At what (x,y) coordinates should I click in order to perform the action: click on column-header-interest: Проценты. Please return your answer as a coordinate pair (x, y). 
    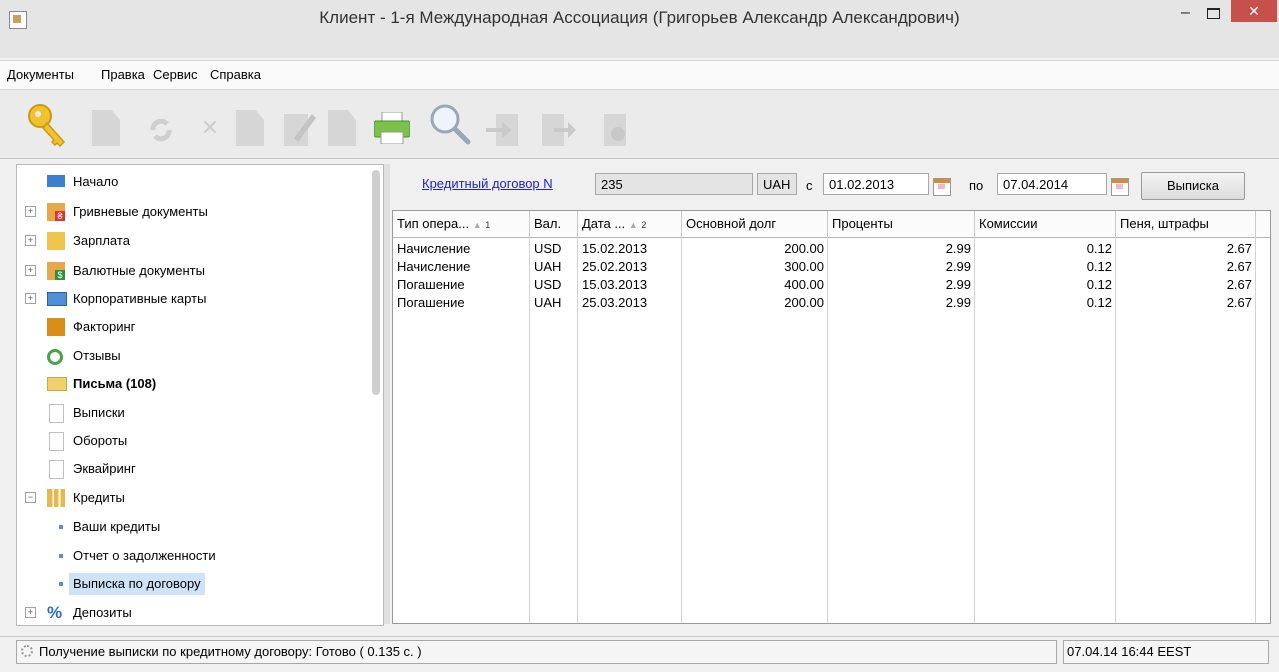
    Looking at the image, I should click on (901, 224).